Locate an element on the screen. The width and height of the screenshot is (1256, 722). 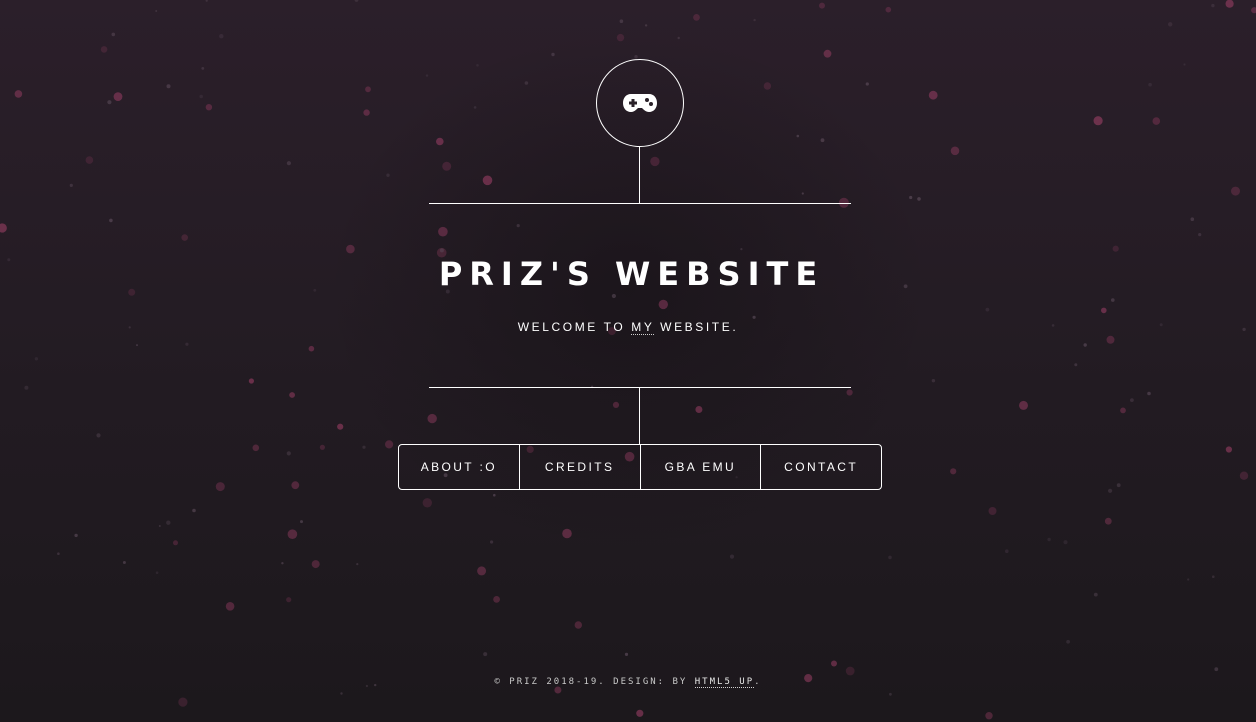
subtitle-emphasis: MY is located at coordinates (643, 327).